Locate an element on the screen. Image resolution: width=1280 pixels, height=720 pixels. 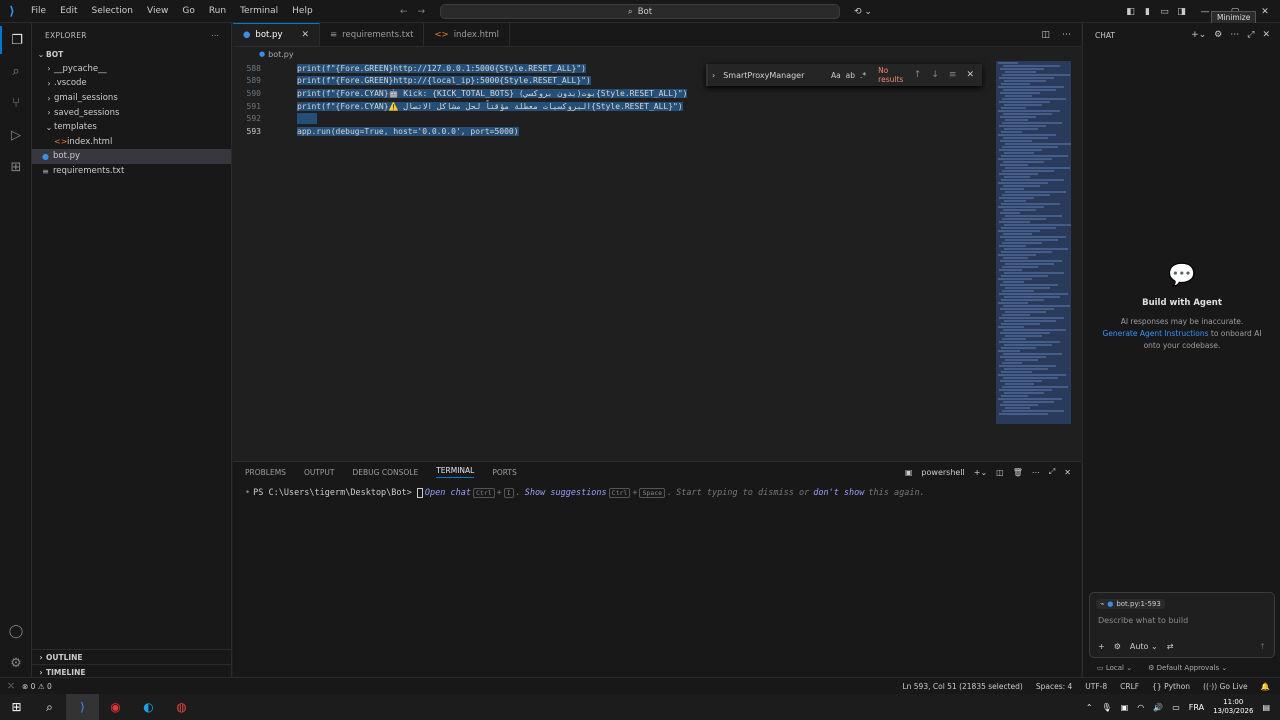
volume-icon: 🔊 is located at coordinates (1158, 707).